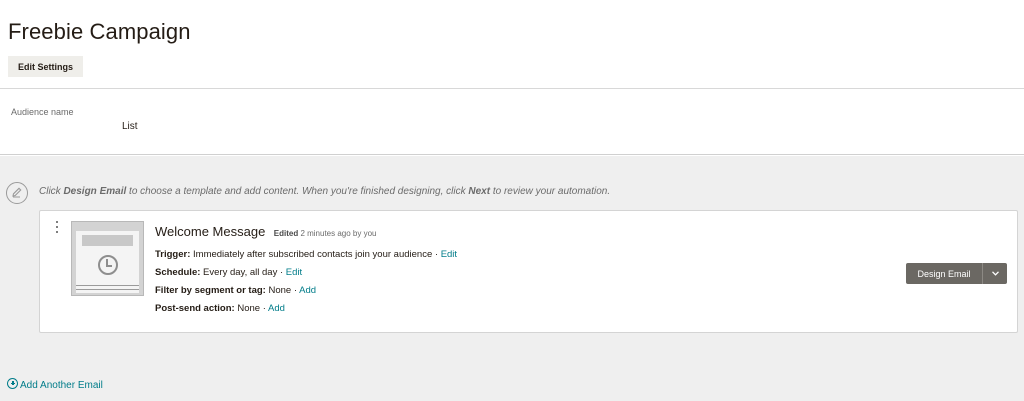 The height and width of the screenshot is (401, 1024). What do you see at coordinates (61, 385) in the screenshot?
I see `add-another-email-label: Add Another Email` at bounding box center [61, 385].